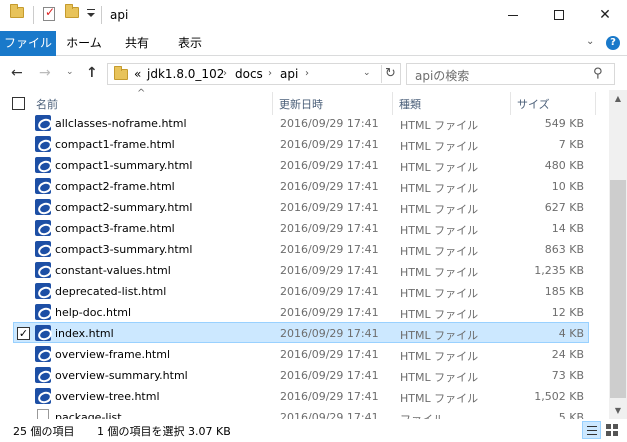 The width and height of the screenshot is (627, 442). Describe the element at coordinates (49, 13) in the screenshot. I see `properties-icon: ✓` at that location.